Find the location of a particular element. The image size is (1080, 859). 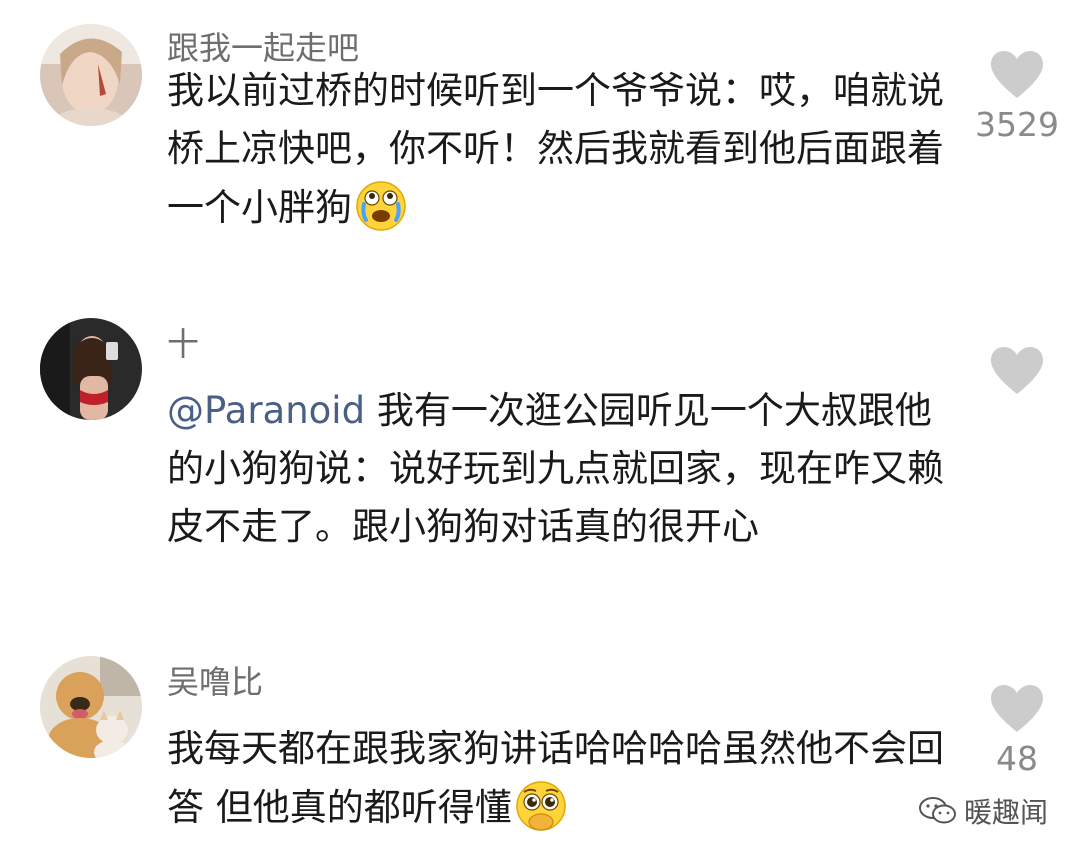

like-count: 48 is located at coordinates (1017, 758).